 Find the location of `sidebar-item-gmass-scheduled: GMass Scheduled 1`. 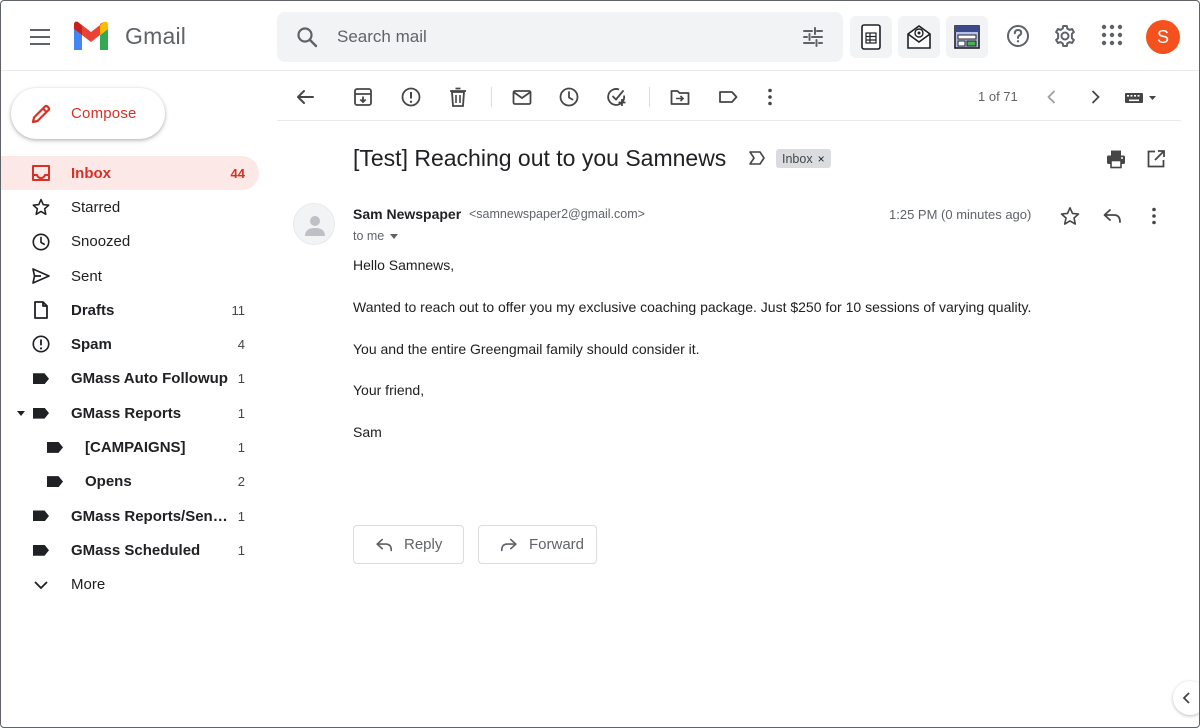

sidebar-item-gmass-scheduled: GMass Scheduled 1 is located at coordinates (130, 550).